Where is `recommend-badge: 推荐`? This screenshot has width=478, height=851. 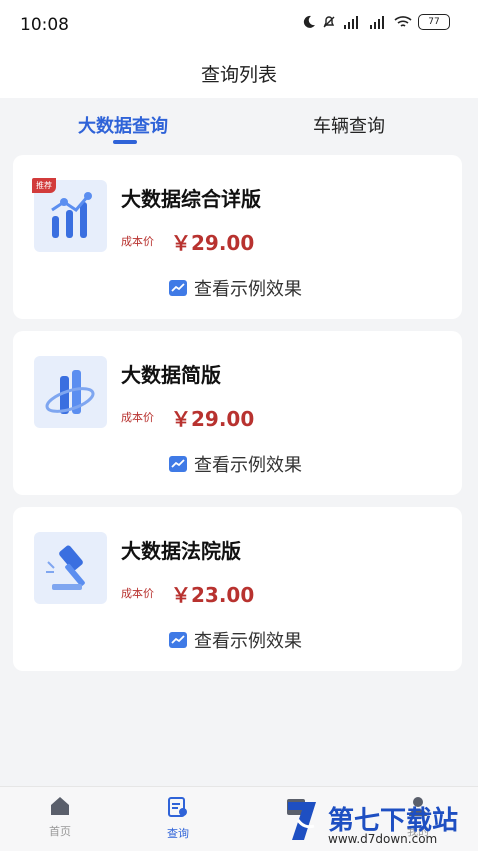
recommend-badge: 推荐 is located at coordinates (44, 185).